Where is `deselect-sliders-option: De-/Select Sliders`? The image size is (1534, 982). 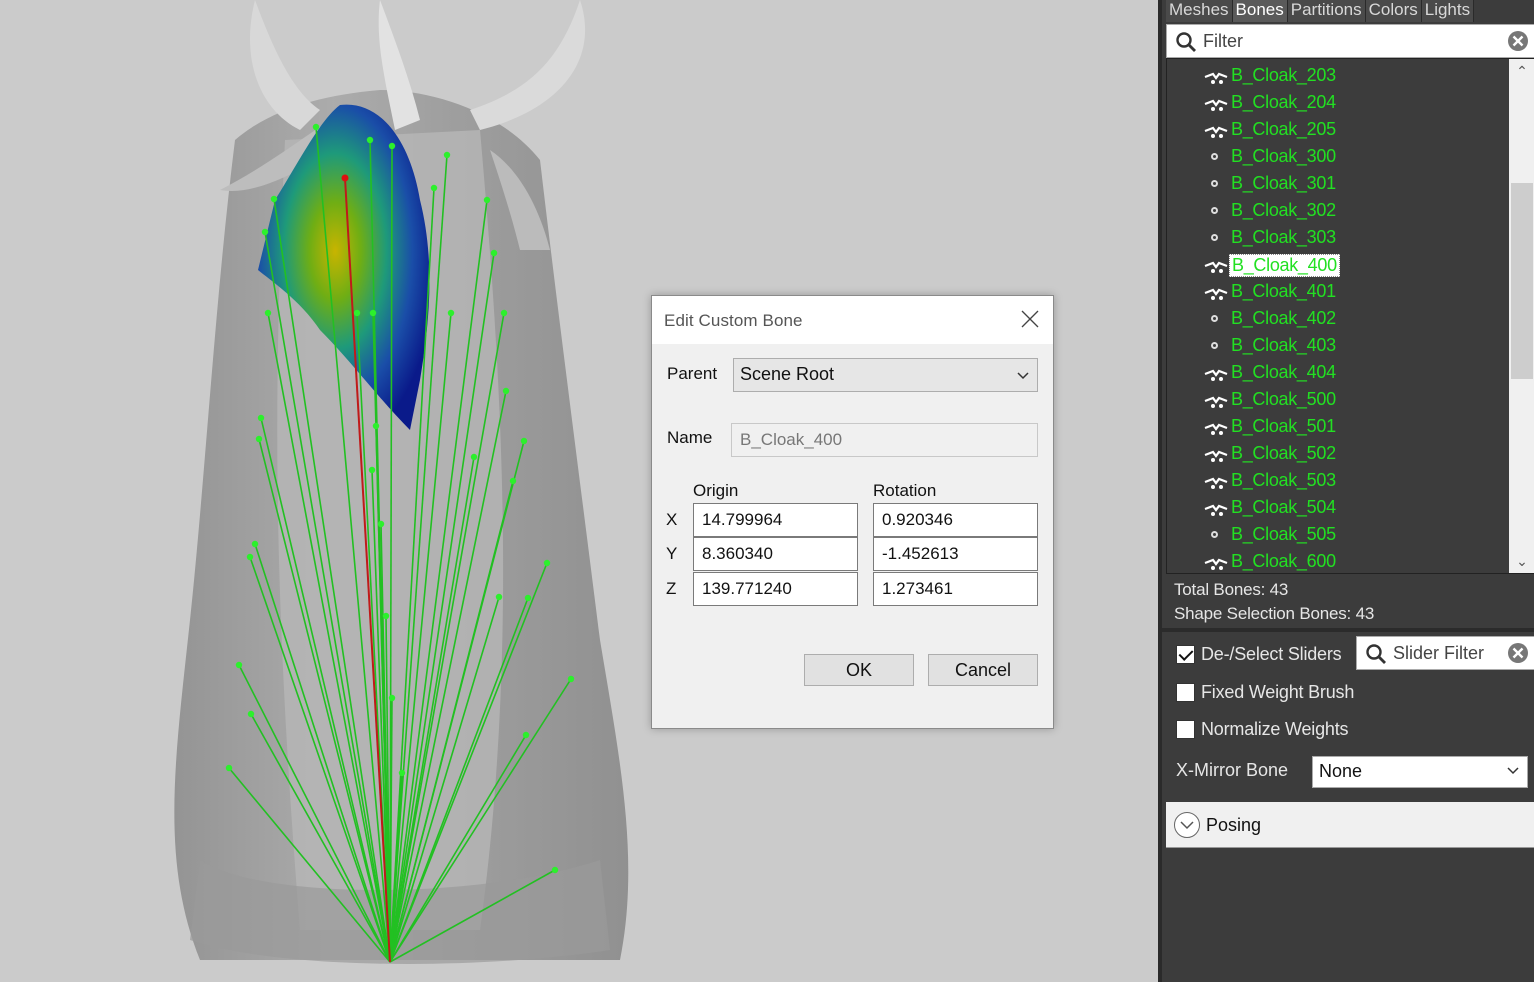 deselect-sliders-option: De-/Select Sliders is located at coordinates (1259, 654).